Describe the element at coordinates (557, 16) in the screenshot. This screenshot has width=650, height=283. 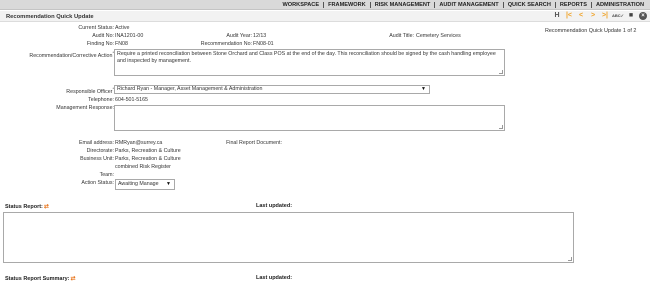
I see `history-icon: H` at that location.